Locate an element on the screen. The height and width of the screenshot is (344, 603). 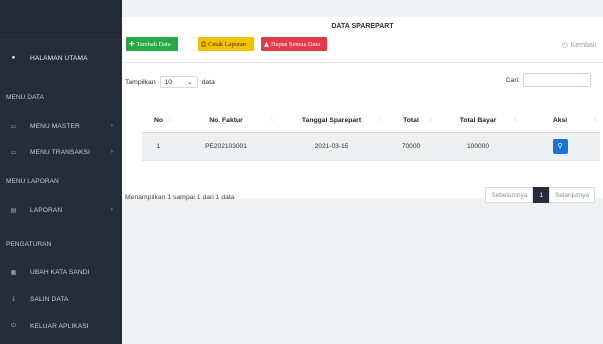
sidebar-item-label: MENU MASTER is located at coordinates (55, 126).